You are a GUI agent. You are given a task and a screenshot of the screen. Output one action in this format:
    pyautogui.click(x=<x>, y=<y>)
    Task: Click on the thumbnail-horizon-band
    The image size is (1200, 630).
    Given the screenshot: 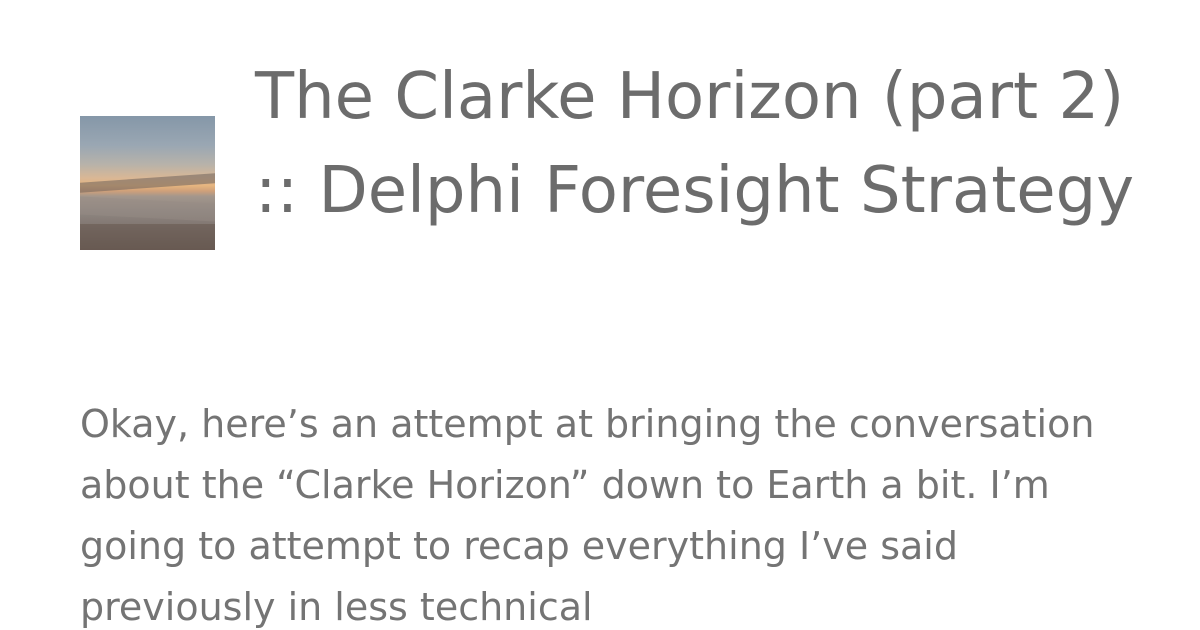 What is the action you would take?
    pyautogui.click(x=147, y=183)
    